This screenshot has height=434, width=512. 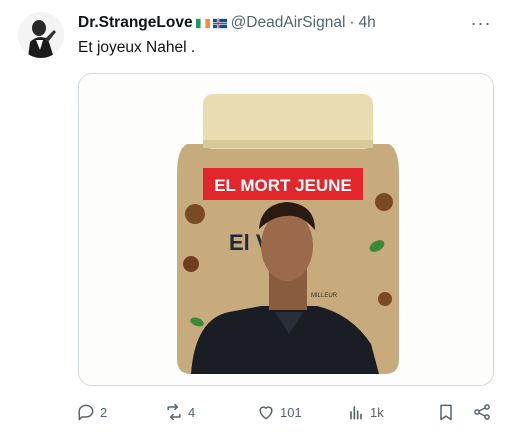 What do you see at coordinates (356, 413) in the screenshot?
I see `views-icon` at bounding box center [356, 413].